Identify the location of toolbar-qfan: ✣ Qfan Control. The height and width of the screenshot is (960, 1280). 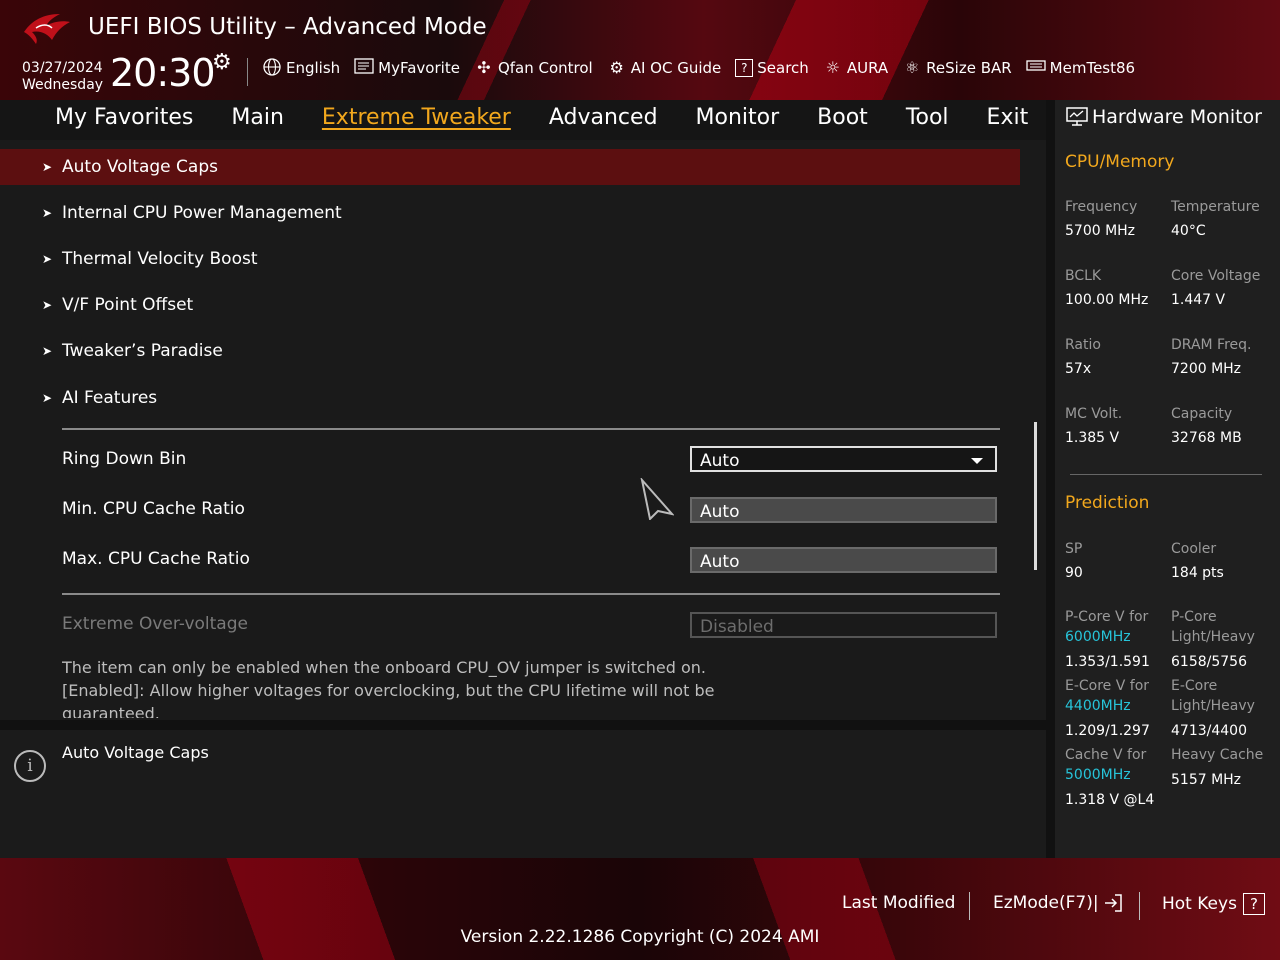
(533, 68).